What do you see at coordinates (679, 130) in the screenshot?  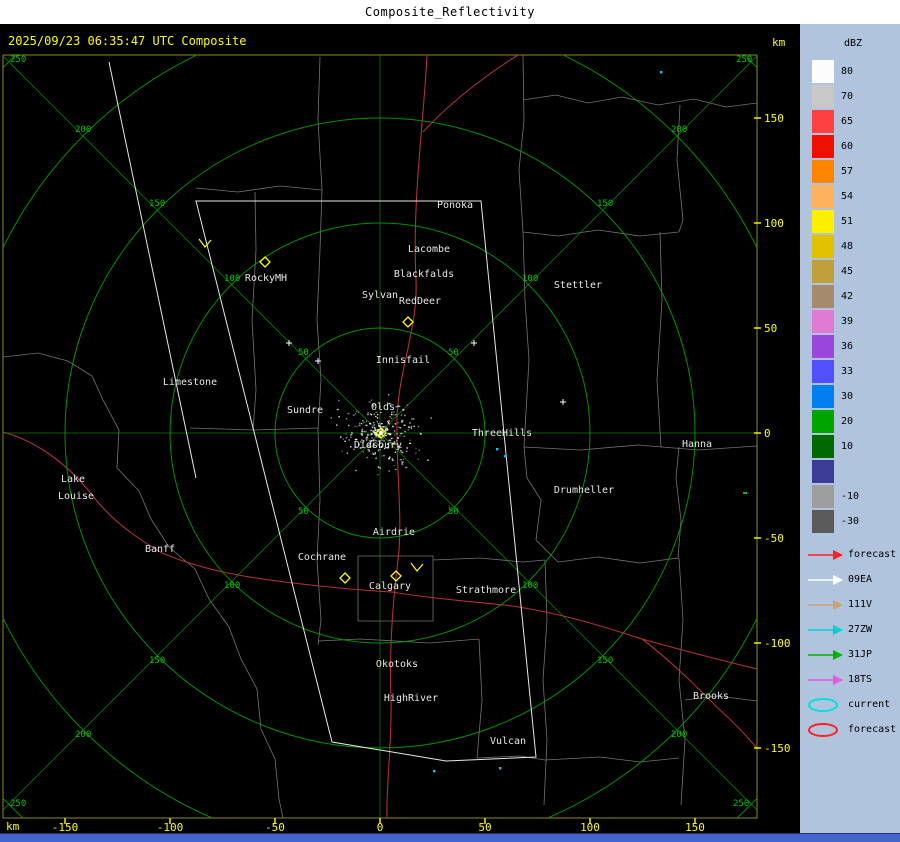 I see `ring-distance-label: 200` at bounding box center [679, 130].